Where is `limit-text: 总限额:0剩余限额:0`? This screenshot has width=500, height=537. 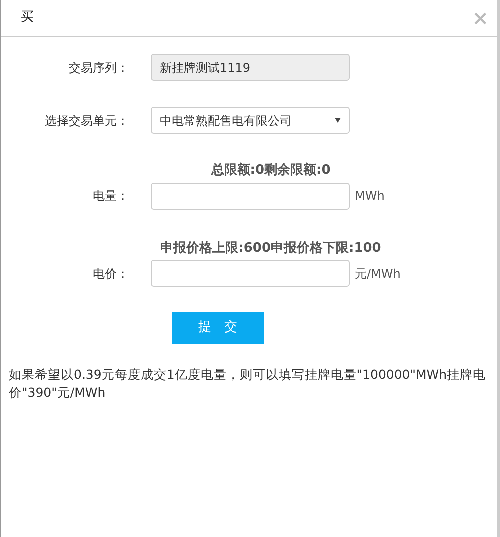 limit-text: 总限额:0剩余限额:0 is located at coordinates (271, 171).